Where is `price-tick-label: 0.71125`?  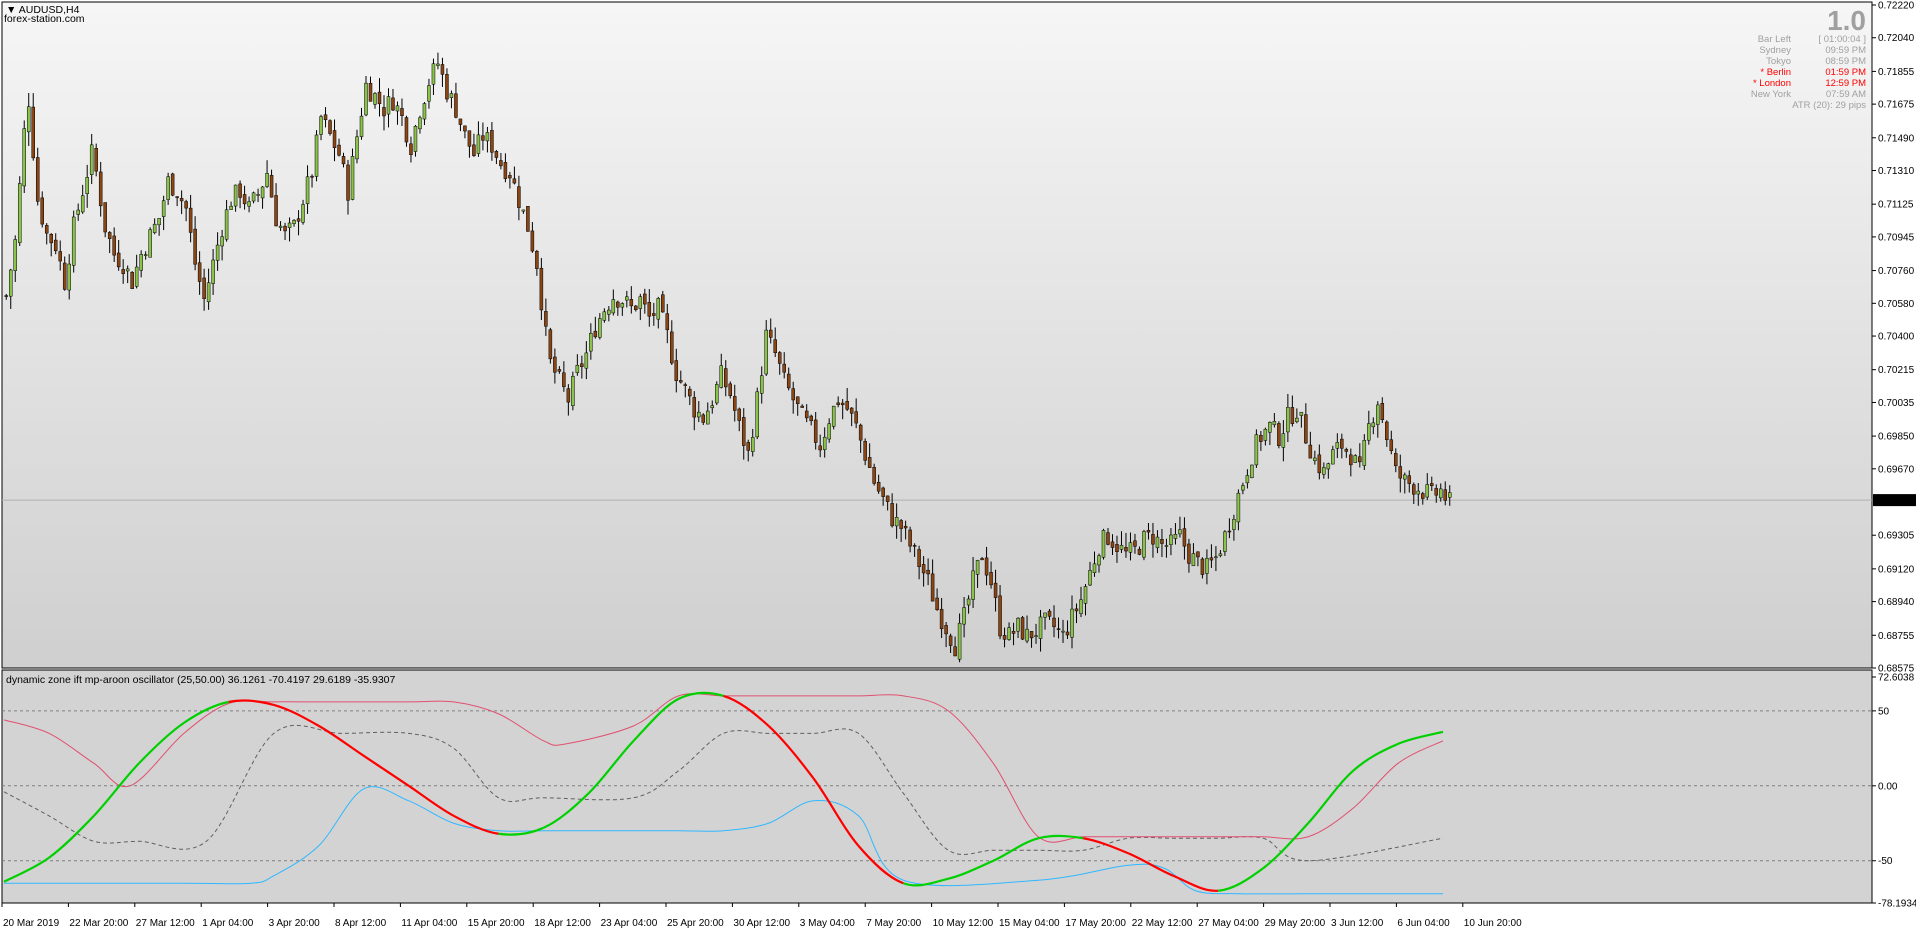
price-tick-label: 0.71125 is located at coordinates (1896, 205).